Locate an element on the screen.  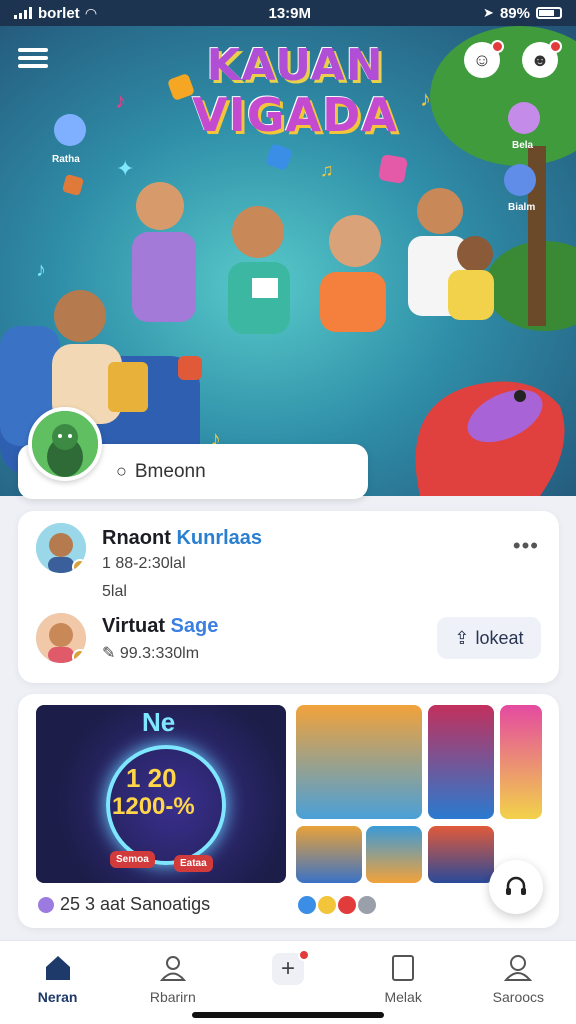
hero-title-line1: KAUAN is located at coordinates (295, 65).